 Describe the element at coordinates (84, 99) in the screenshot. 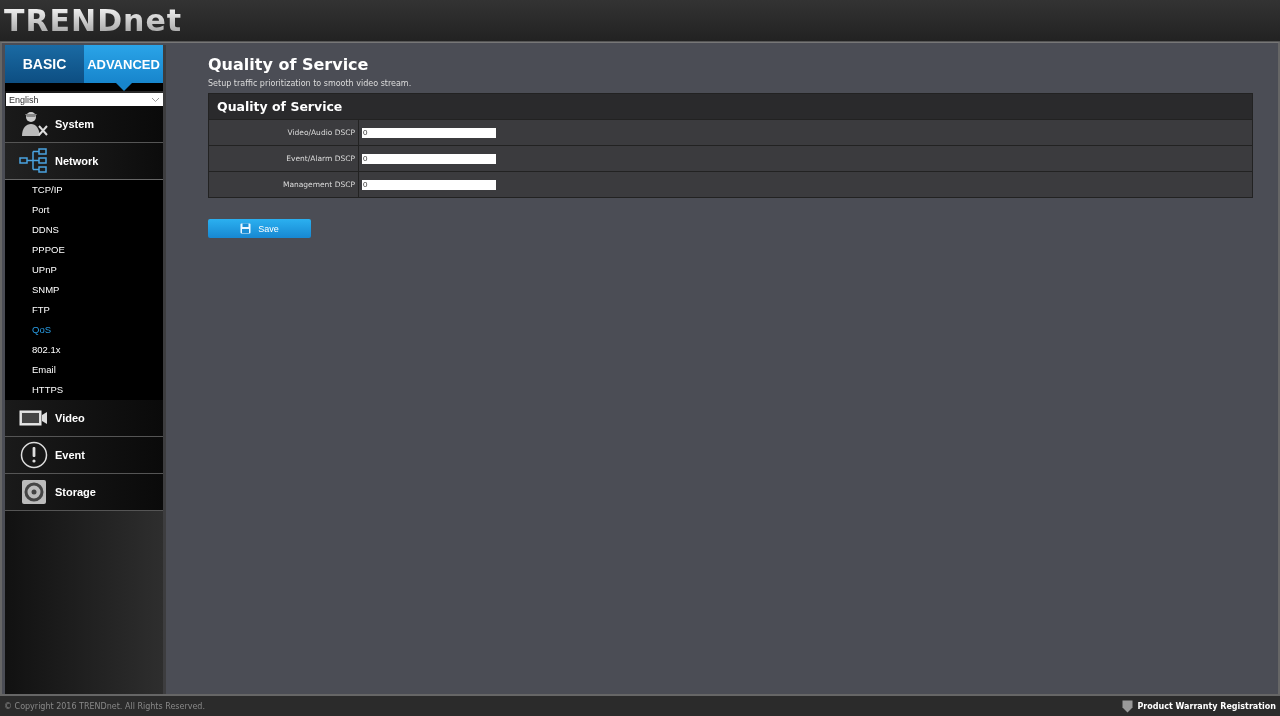

I see `language-select: English` at that location.